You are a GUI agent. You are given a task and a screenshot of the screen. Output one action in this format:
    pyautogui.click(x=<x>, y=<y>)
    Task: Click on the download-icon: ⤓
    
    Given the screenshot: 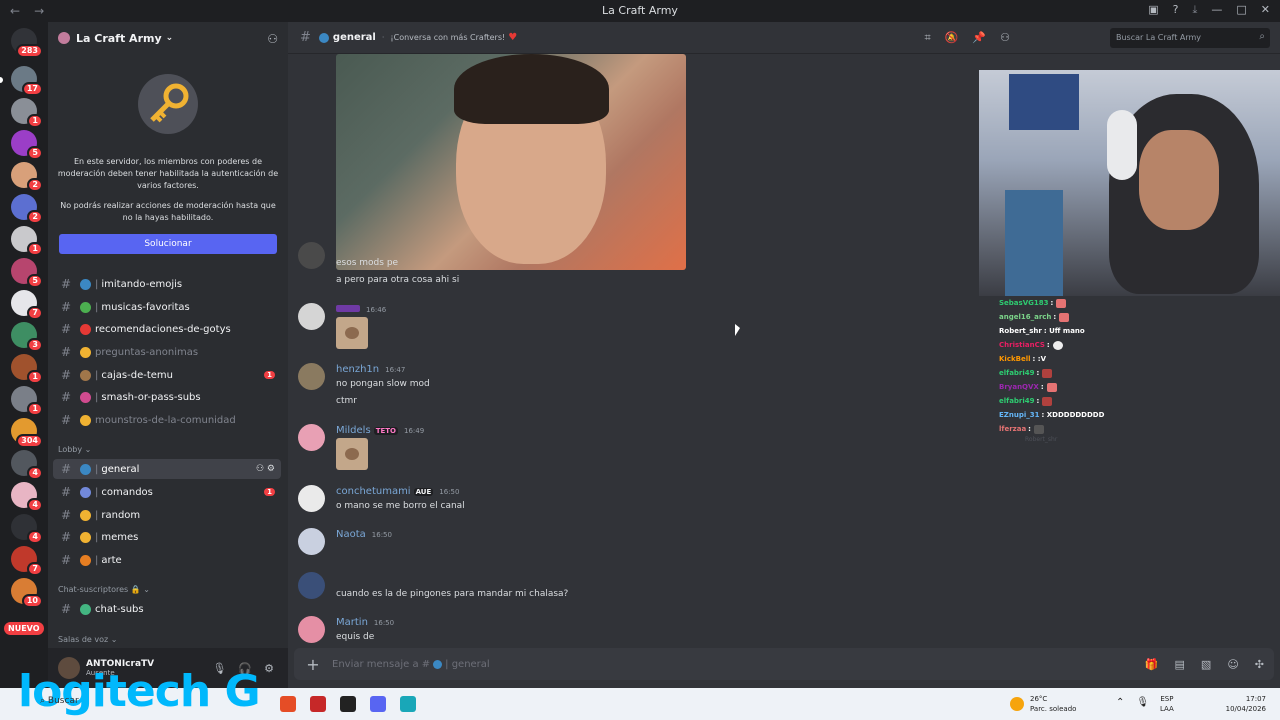 What is the action you would take?
    pyautogui.click(x=1195, y=10)
    